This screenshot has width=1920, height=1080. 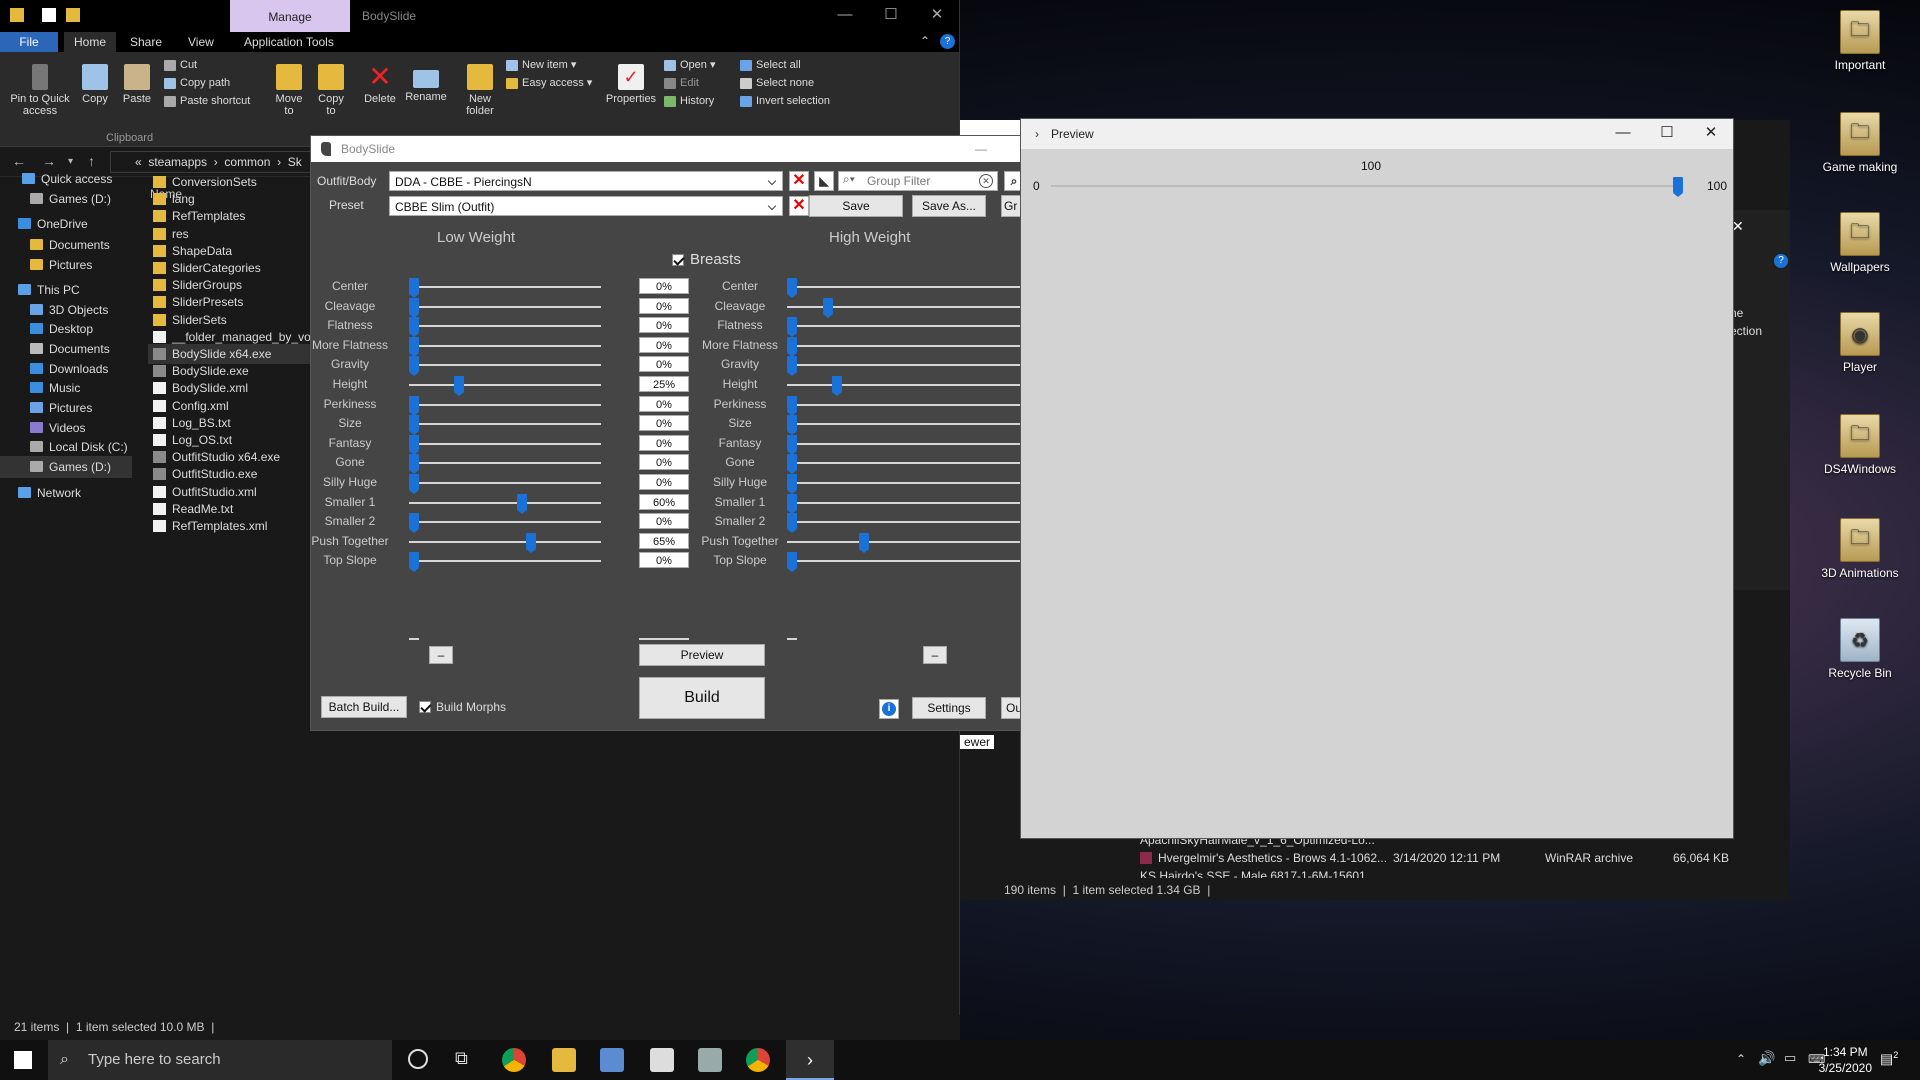 I want to click on outfit-body-select: DDA - CBBE - PiercingsN, so click(x=586, y=181).